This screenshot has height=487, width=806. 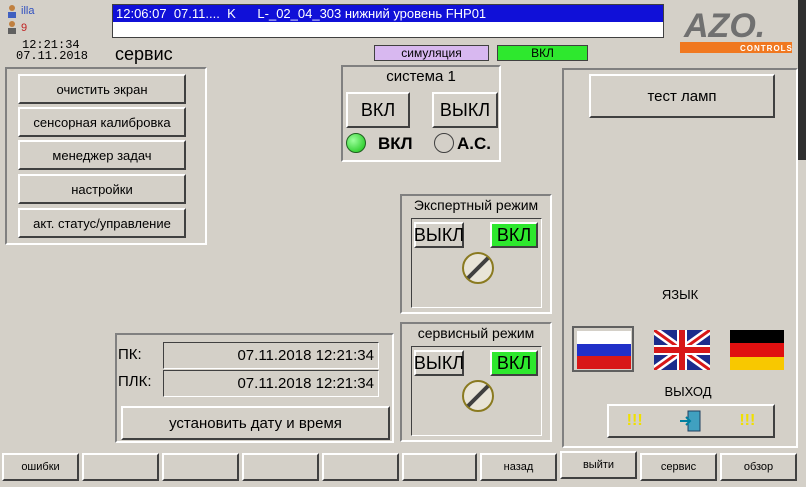 I want to click on svg-text: AZO., so click(x=724, y=26).